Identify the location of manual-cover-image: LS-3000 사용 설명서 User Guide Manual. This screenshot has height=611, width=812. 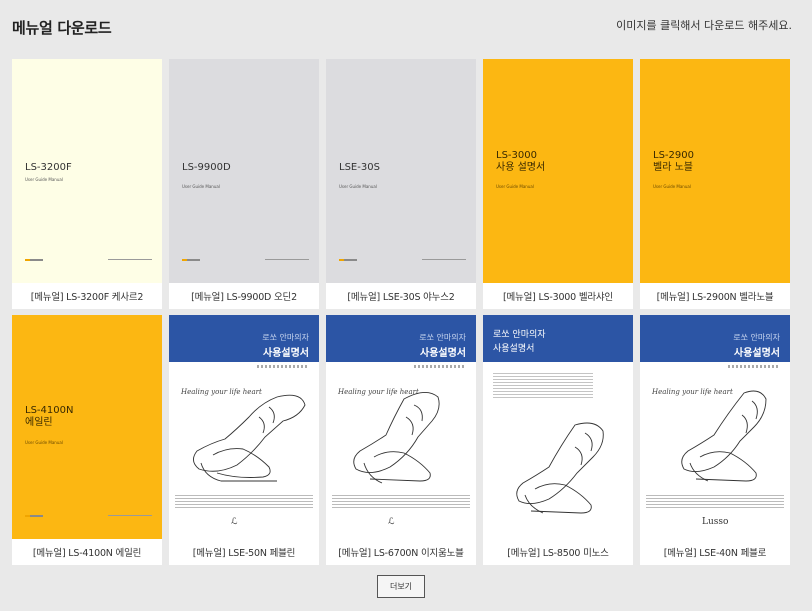
(558, 171).